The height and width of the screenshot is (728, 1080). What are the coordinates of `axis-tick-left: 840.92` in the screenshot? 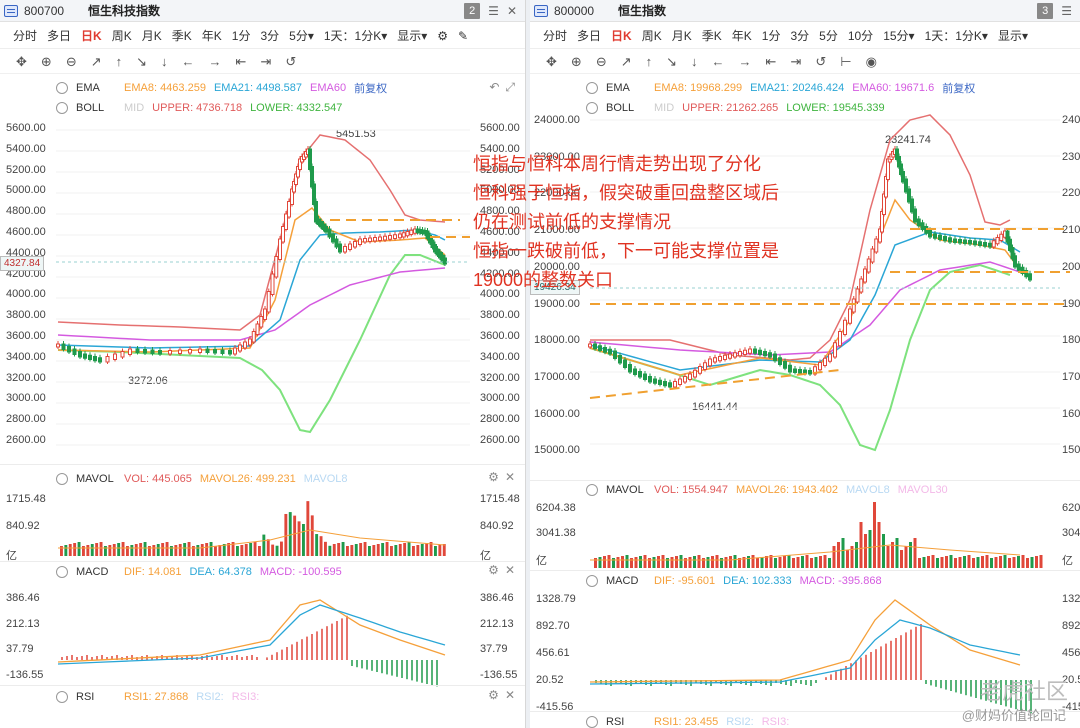 It's located at (23, 526).